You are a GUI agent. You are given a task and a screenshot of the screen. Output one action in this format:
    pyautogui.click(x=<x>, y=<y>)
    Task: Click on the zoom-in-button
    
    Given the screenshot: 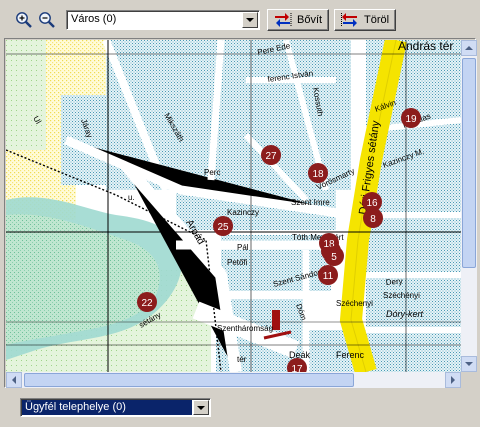 What is the action you would take?
    pyautogui.click(x=24, y=20)
    